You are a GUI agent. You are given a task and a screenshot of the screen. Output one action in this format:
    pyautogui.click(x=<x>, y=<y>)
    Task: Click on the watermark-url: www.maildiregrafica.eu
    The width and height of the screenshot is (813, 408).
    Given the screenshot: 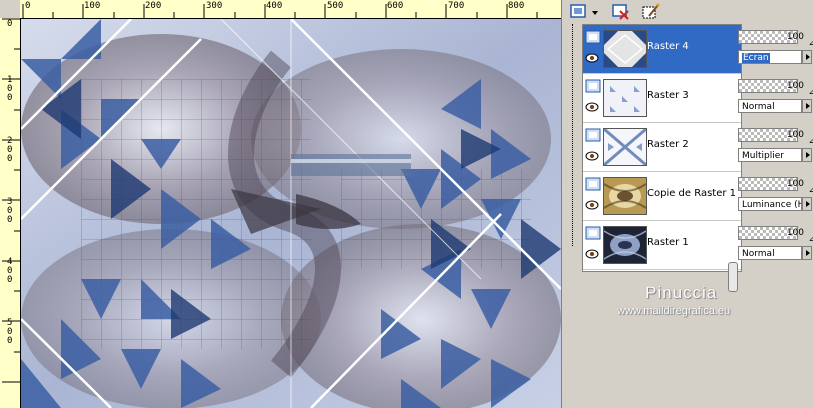 What is the action you would take?
    pyautogui.click(x=674, y=311)
    